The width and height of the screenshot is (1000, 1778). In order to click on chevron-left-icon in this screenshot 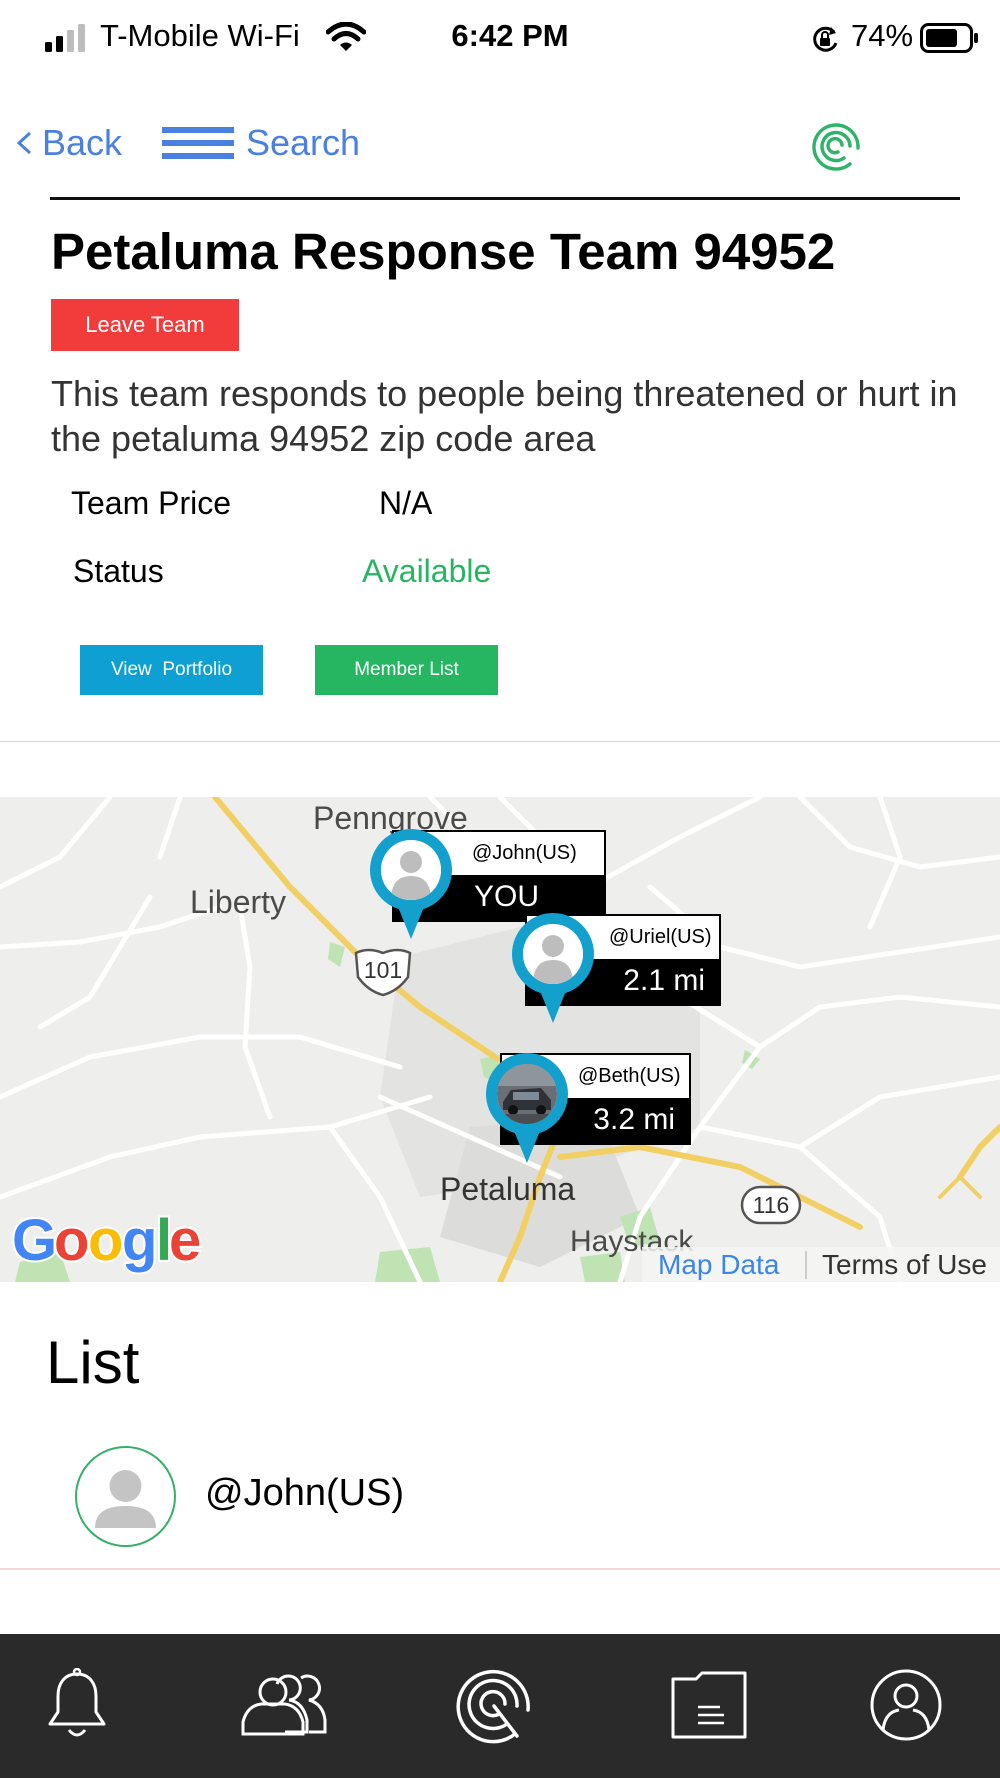, I will do `click(24, 143)`.